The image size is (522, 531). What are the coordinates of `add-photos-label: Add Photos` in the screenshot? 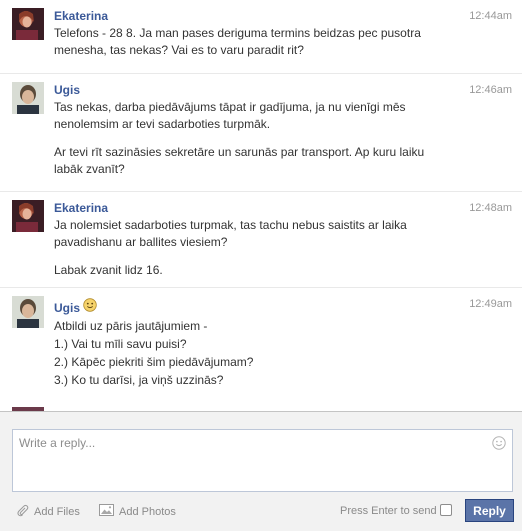 It's located at (147, 511).